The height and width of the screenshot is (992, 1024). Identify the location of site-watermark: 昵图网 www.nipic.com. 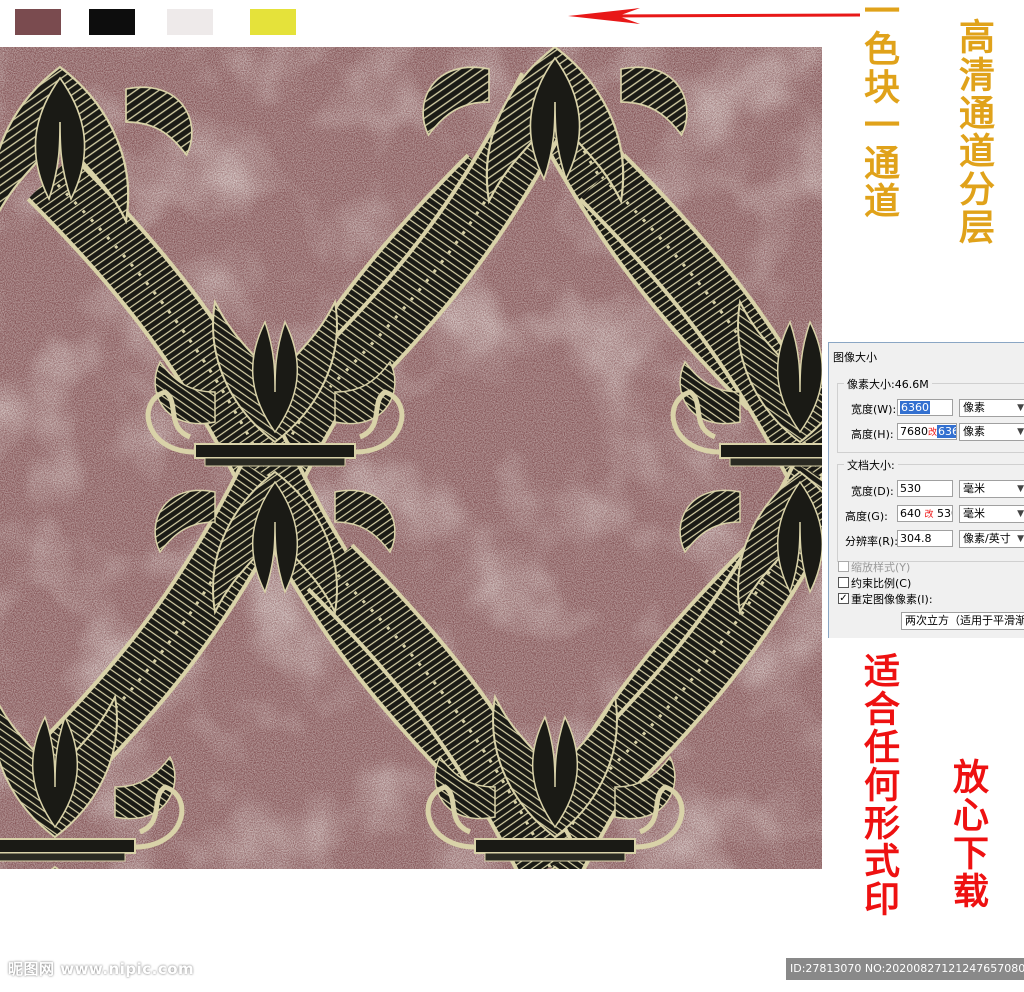
(101, 969).